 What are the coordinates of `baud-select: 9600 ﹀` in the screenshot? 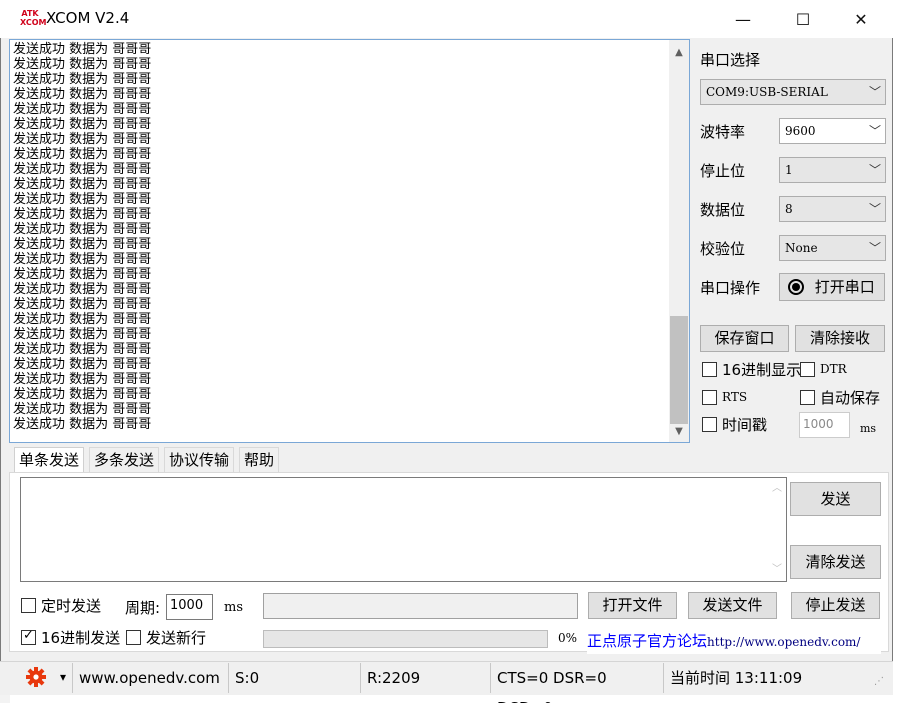 It's located at (832, 131).